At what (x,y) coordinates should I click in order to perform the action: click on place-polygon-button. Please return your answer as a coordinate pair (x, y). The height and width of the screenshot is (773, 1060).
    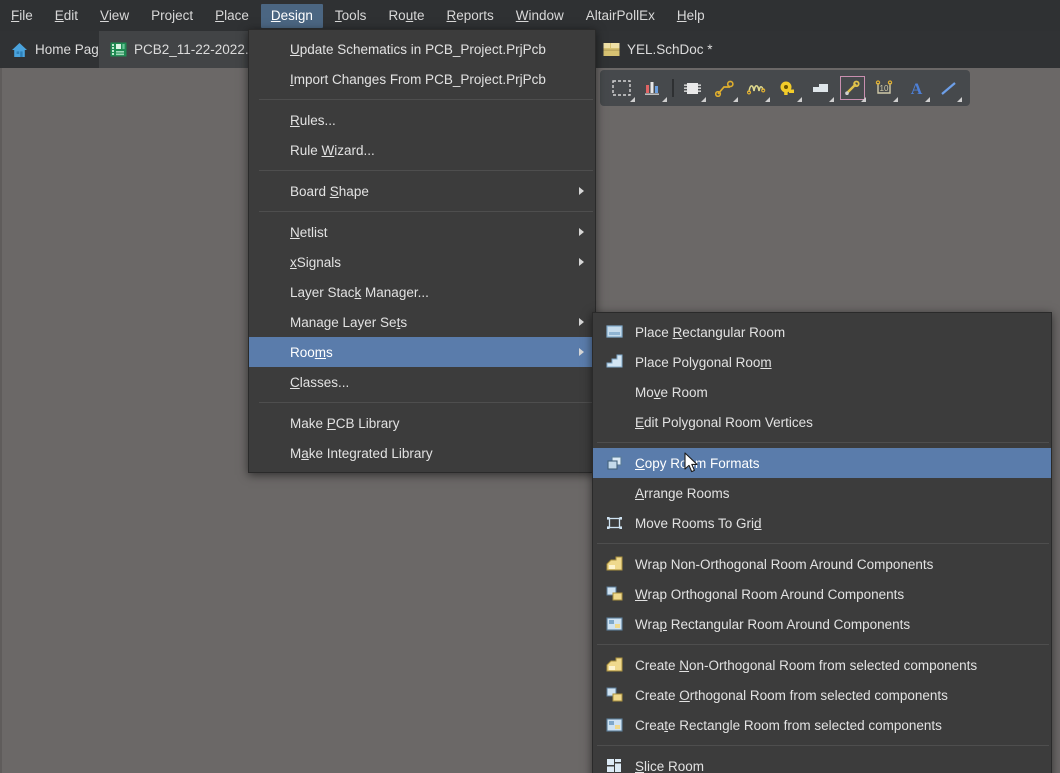
    Looking at the image, I should click on (820, 88).